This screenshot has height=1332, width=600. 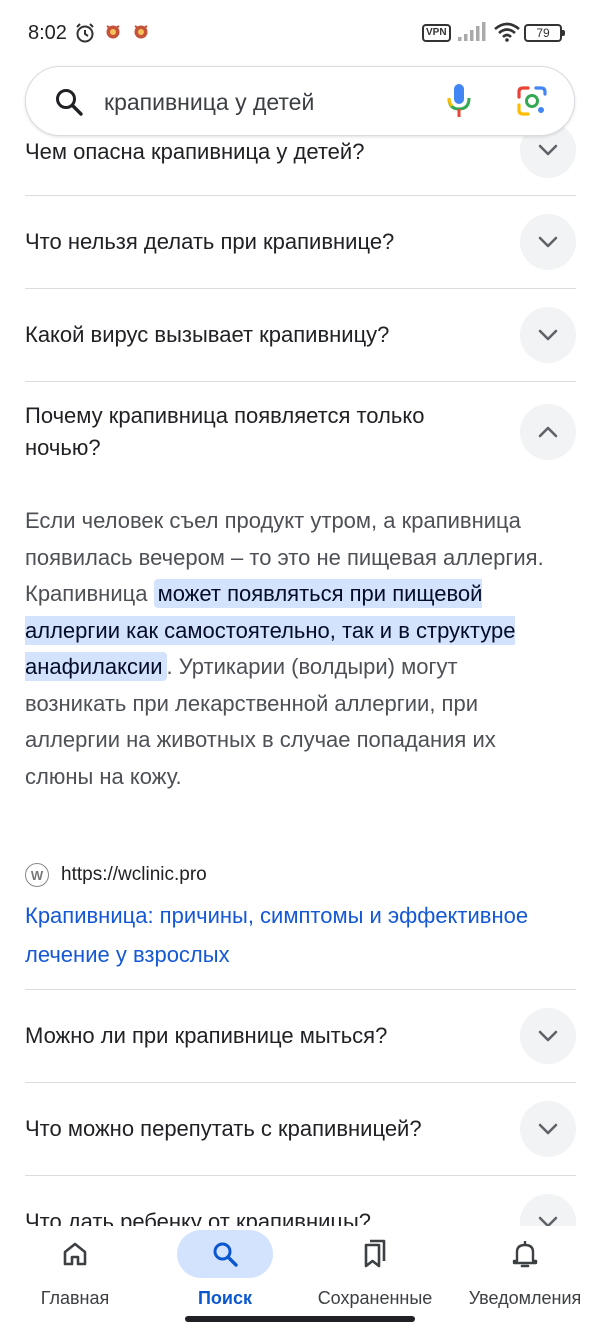 I want to click on signal-icon, so click(x=472, y=34).